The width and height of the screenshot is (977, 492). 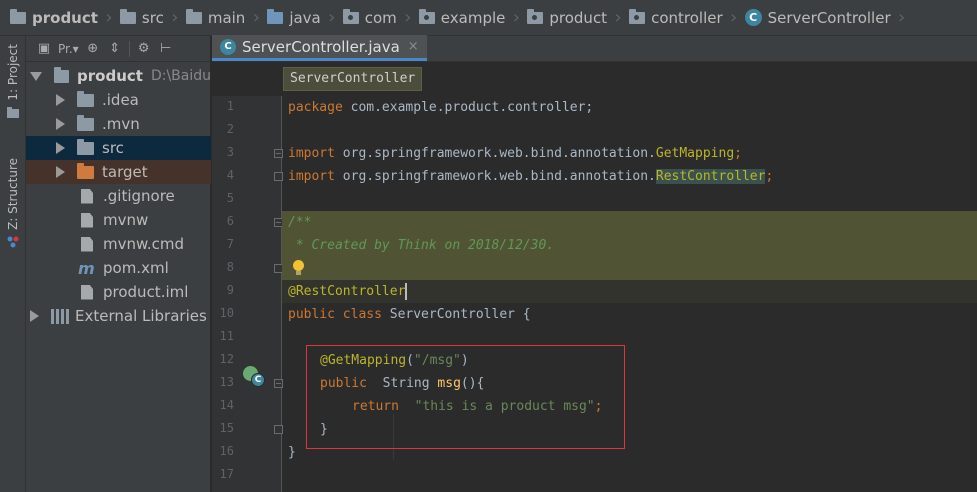 I want to click on tree-item-mvnw: mvnw, so click(x=118, y=220).